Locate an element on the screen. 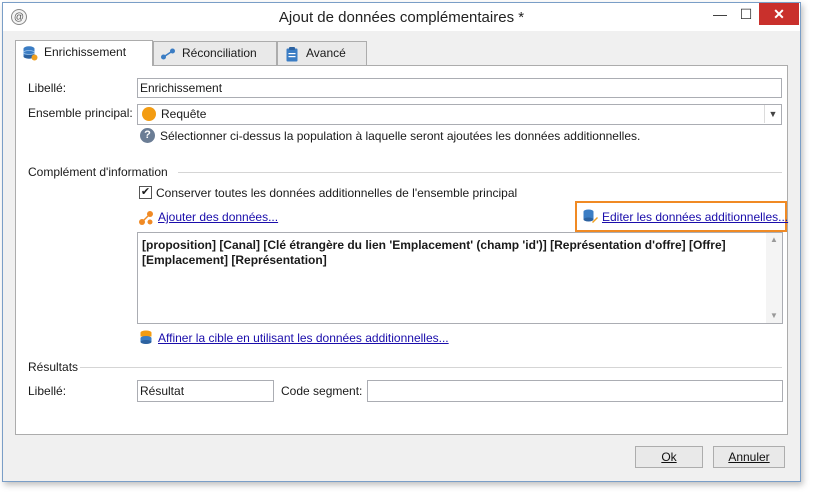 Image resolution: width=819 pixels, height=496 pixels. tab-reconciliation: Réconciliation is located at coordinates (215, 53).